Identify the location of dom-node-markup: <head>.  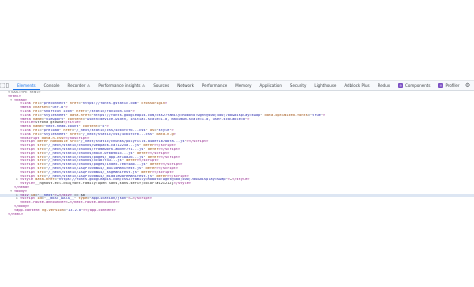
(20, 100).